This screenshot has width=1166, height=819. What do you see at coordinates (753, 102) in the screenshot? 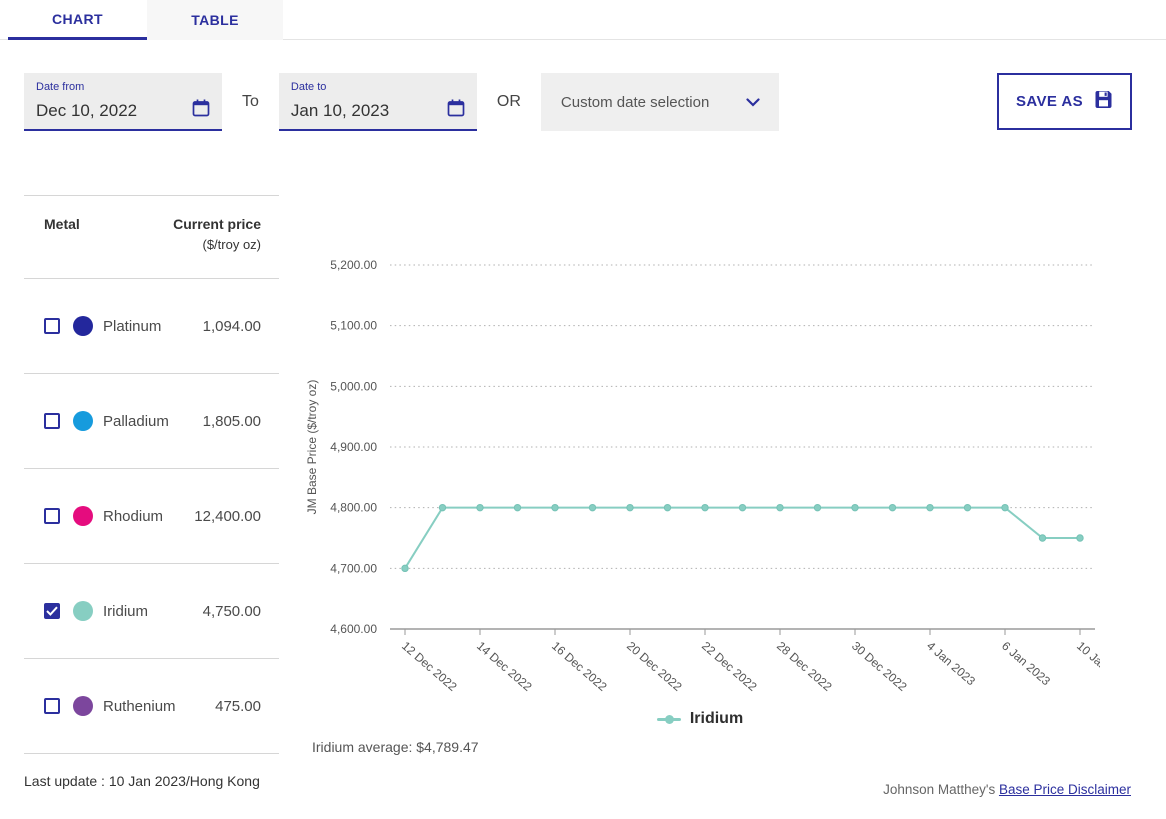
I see `chevron-down-icon` at bounding box center [753, 102].